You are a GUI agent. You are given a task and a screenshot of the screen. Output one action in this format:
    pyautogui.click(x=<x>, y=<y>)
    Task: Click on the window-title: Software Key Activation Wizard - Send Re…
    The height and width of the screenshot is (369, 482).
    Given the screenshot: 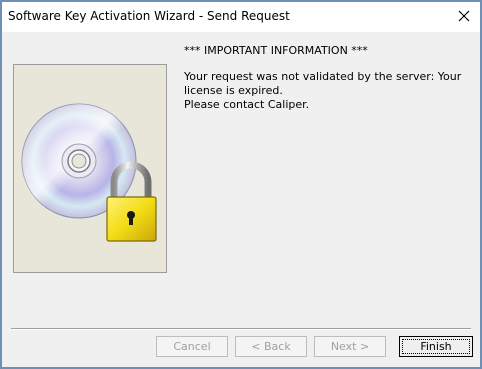 What is the action you would take?
    pyautogui.click(x=149, y=16)
    